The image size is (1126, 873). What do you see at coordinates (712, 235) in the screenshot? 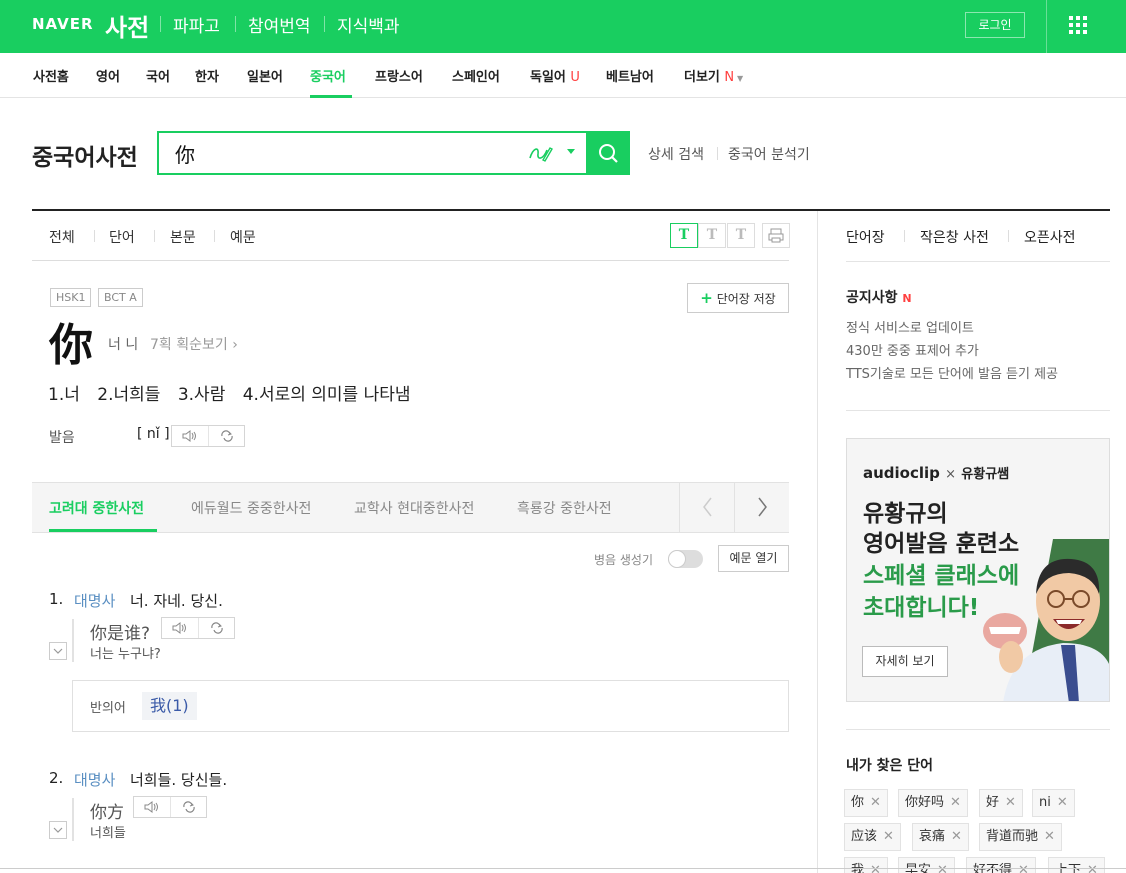
I see `font-size-medium-button: T` at bounding box center [712, 235].